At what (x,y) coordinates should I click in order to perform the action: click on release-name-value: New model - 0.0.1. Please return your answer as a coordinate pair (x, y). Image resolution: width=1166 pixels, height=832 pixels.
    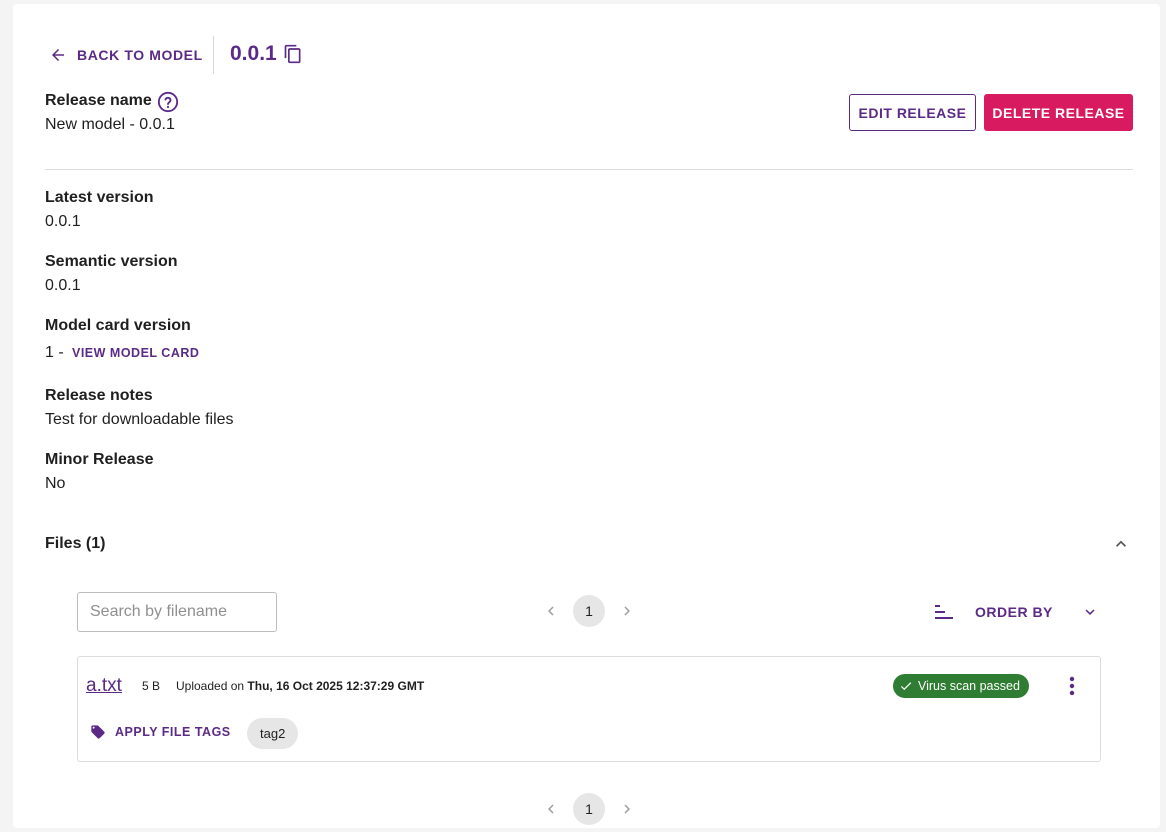
    Looking at the image, I should click on (110, 124).